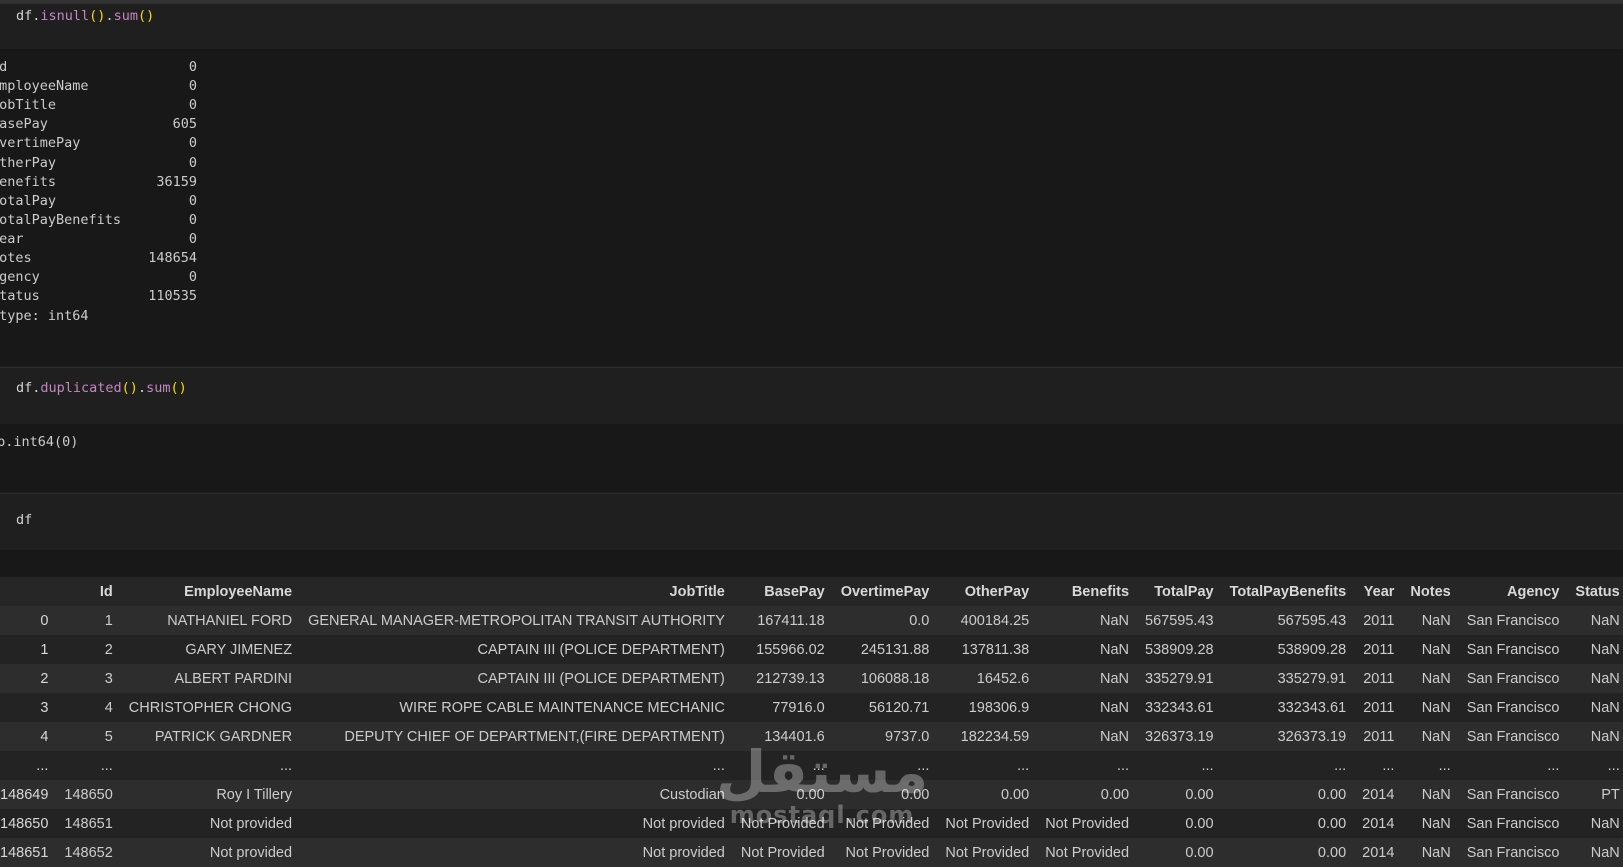 The width and height of the screenshot is (1623, 867). What do you see at coordinates (100, 182) in the screenshot?
I see `series-line: Benefits36159` at bounding box center [100, 182].